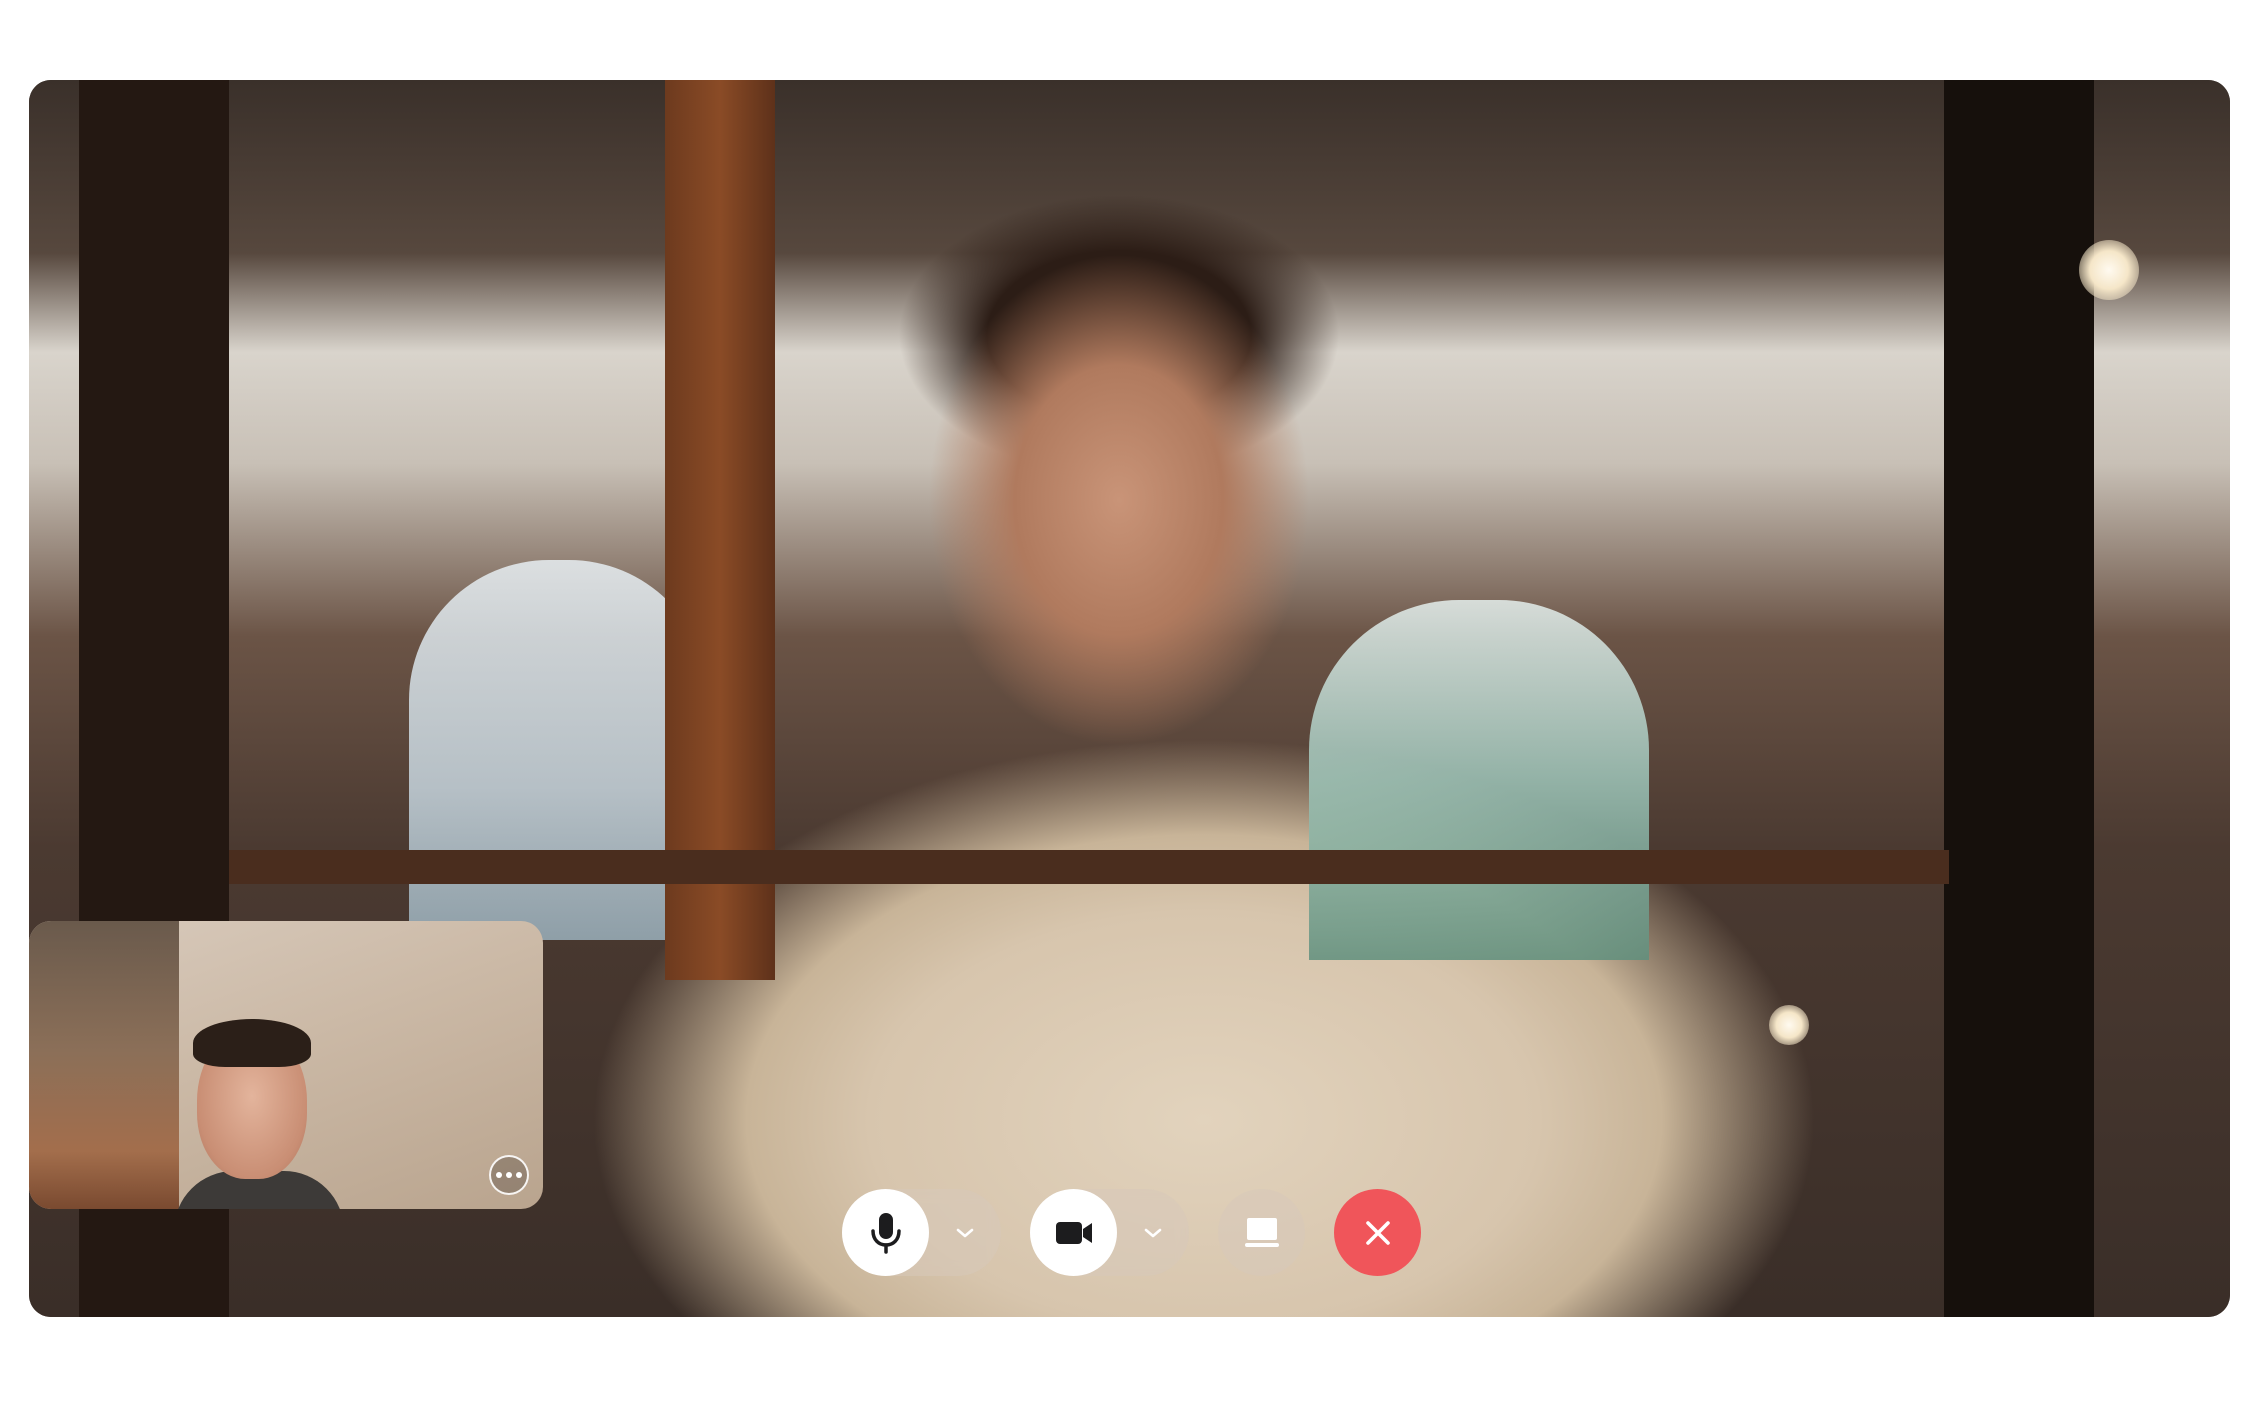 The height and width of the screenshot is (1402, 2260). I want to click on microphone-options-button, so click(965, 1232).